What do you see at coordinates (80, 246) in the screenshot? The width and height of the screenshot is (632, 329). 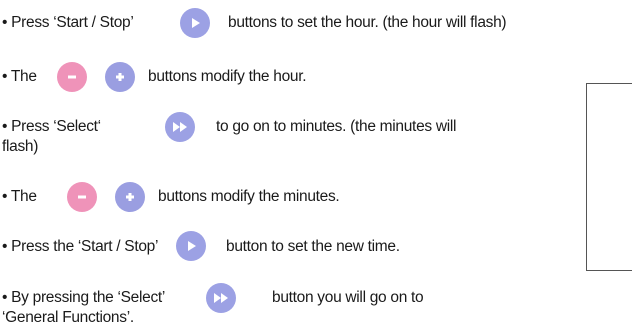 I see `instruction-5: • Press the ‘Start / Stop’` at bounding box center [80, 246].